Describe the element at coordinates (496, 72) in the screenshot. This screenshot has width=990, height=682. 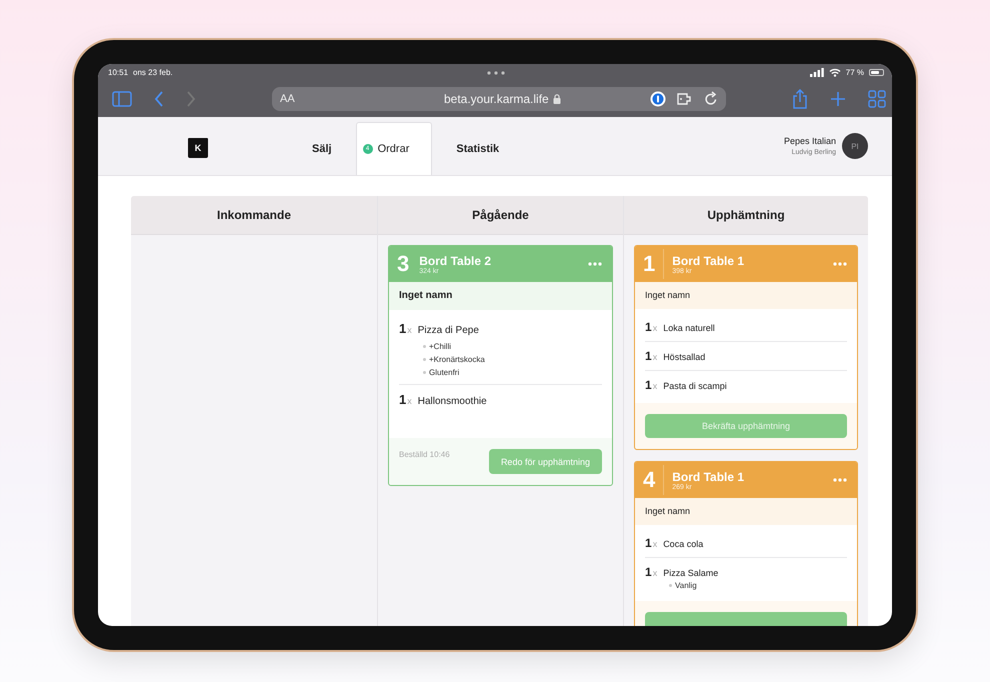
I see `more-dots-icon` at that location.